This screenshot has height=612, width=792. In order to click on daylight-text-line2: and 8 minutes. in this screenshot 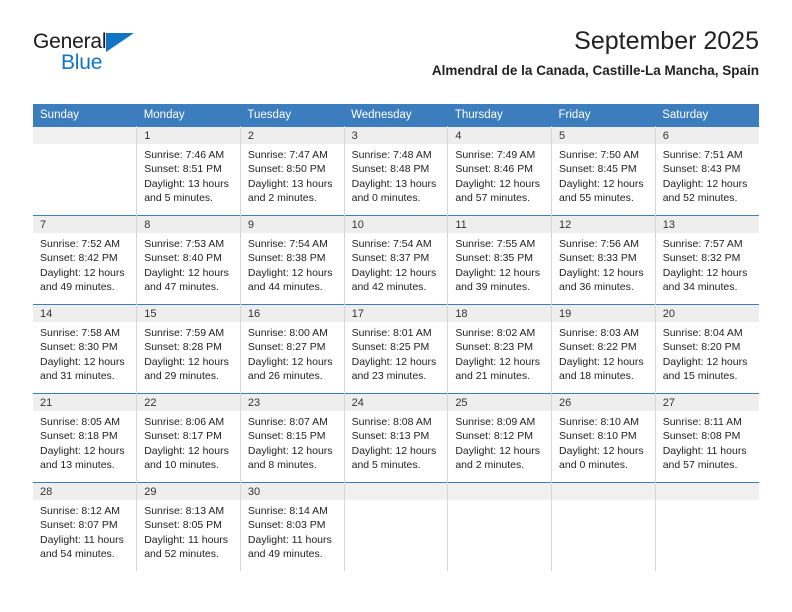, I will do `click(282, 465)`.